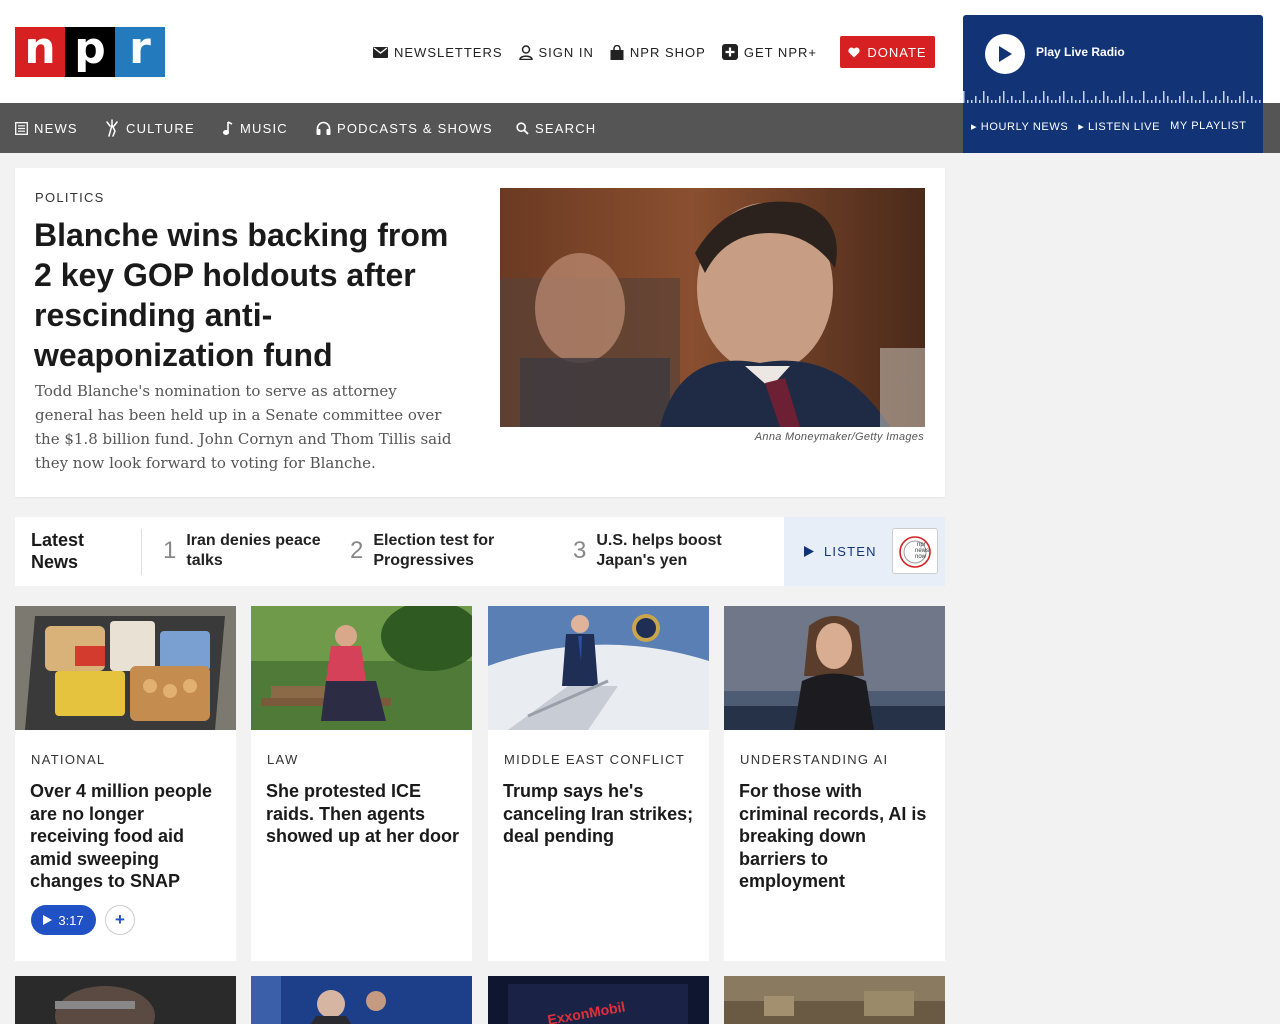 This screenshot has width=1280, height=1024. I want to click on headphones-icon, so click(323, 128).